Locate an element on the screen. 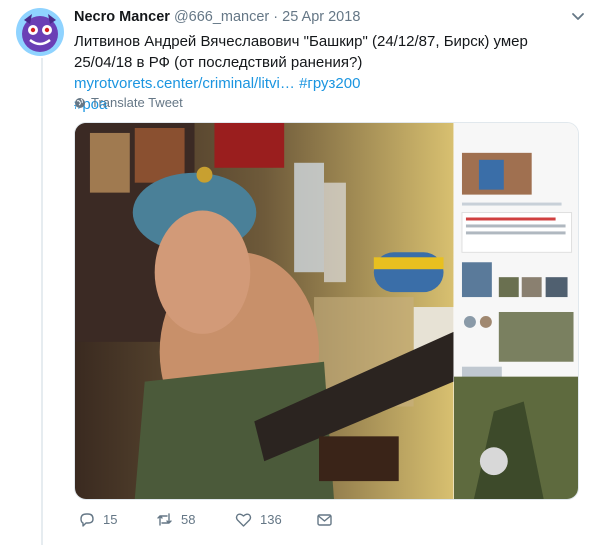 The height and width of the screenshot is (545, 602). reply-button: 15 is located at coordinates (97, 519).